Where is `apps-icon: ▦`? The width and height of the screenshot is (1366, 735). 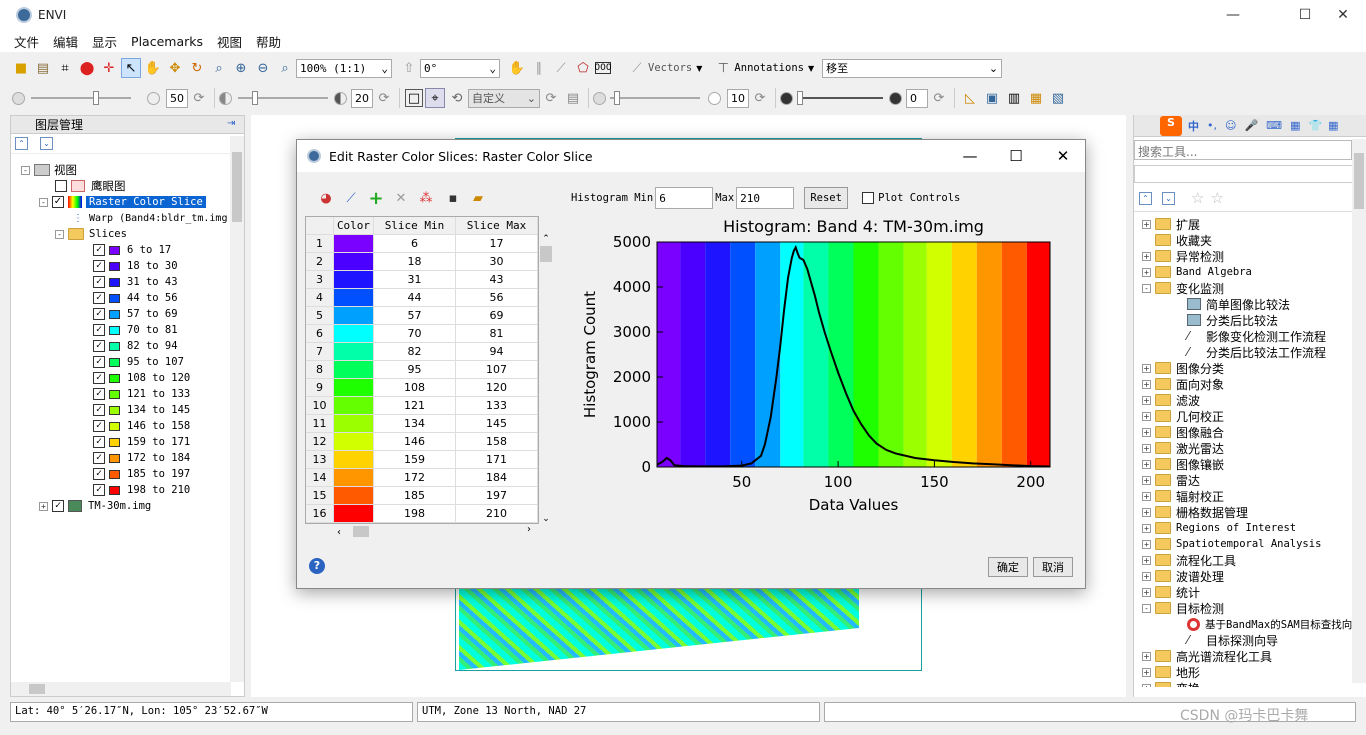
apps-icon: ▦ is located at coordinates (1333, 125).